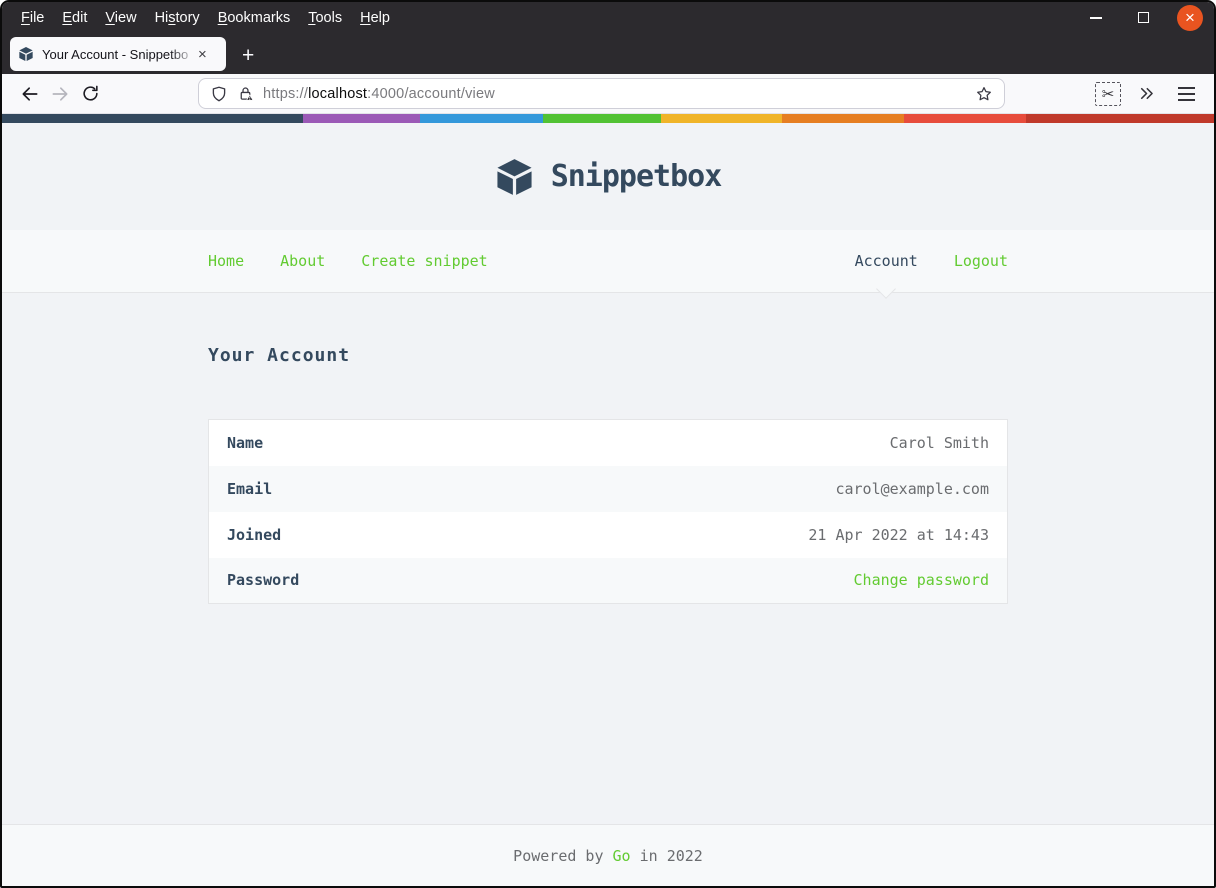  What do you see at coordinates (248, 55) in the screenshot?
I see `new-tab-button: +` at bounding box center [248, 55].